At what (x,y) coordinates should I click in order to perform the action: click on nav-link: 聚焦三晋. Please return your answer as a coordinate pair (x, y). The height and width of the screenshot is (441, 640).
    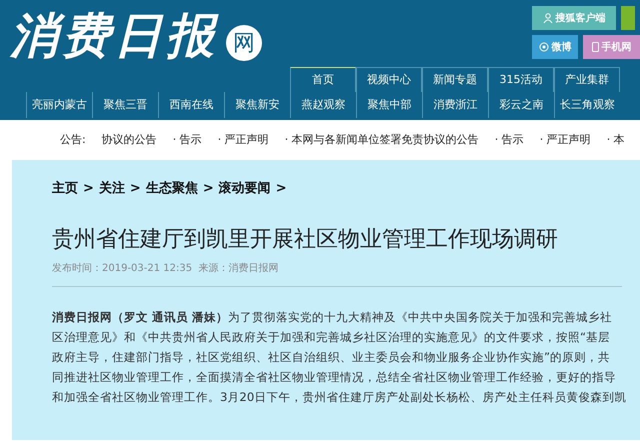
    Looking at the image, I should click on (125, 105).